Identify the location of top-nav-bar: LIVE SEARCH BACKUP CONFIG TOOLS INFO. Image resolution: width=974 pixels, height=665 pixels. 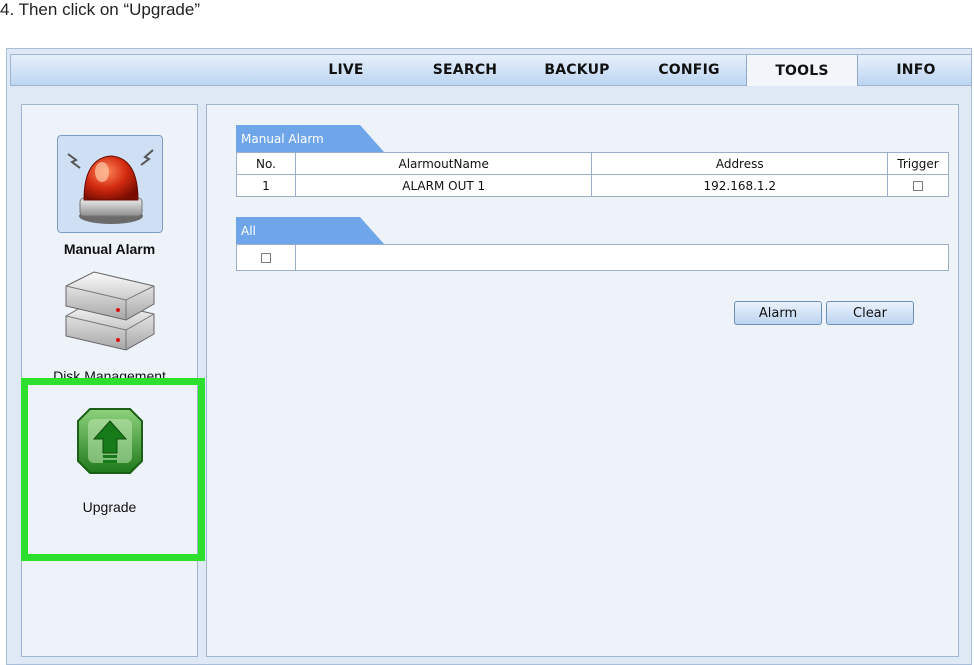
(491, 70).